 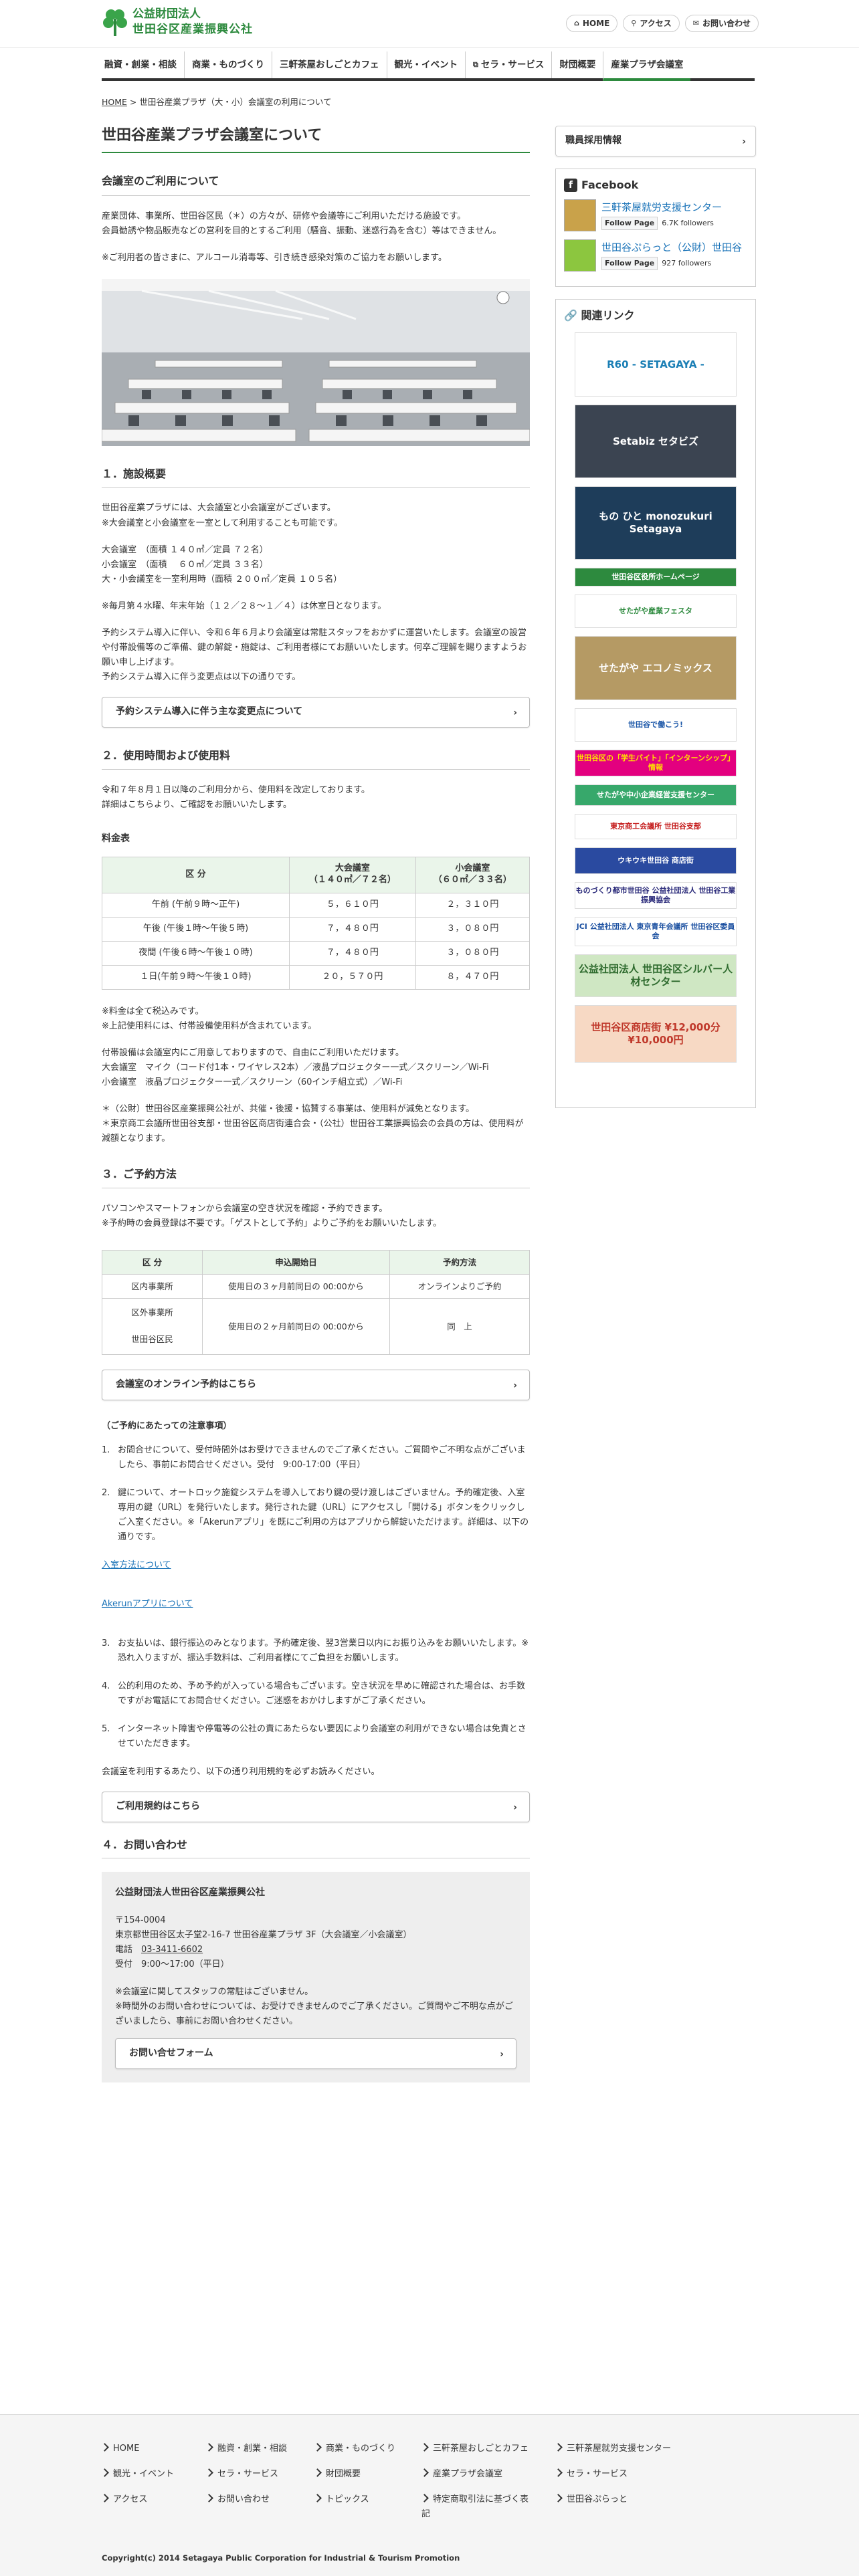 What do you see at coordinates (613, 2500) in the screenshot?
I see `footer-link: 世田谷ぷらっと` at bounding box center [613, 2500].